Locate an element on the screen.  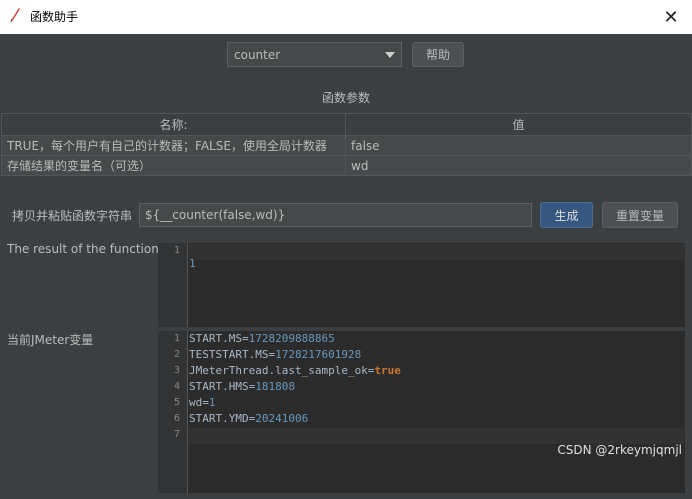
function-select-value: counter is located at coordinates (257, 55).